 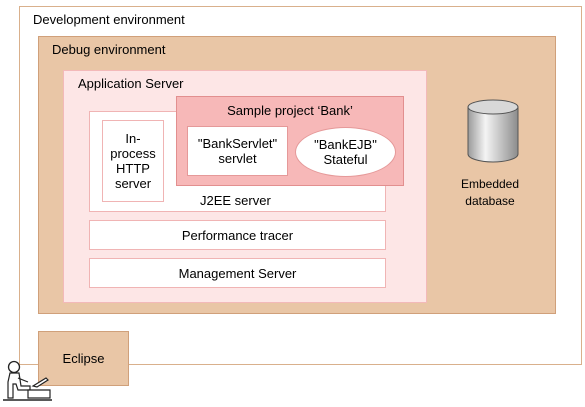 I want to click on bank-servlet-line-2: servlet, so click(x=237, y=158).